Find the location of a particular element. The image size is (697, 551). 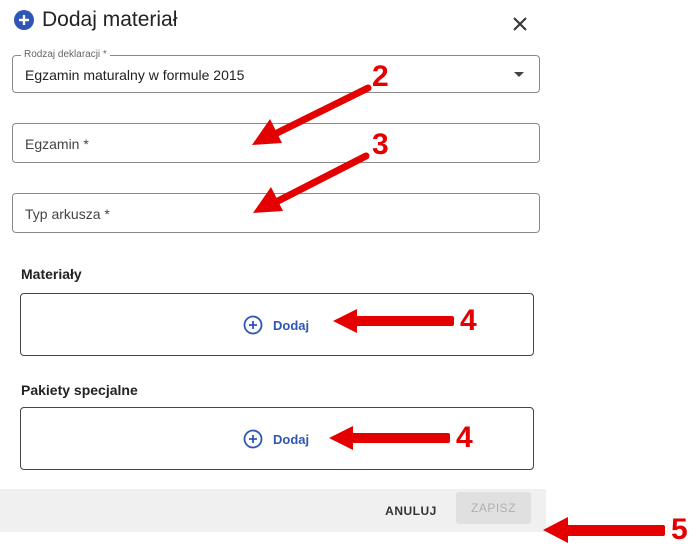

sheet-type-placeholder: Typ arkusza * is located at coordinates (67, 214).